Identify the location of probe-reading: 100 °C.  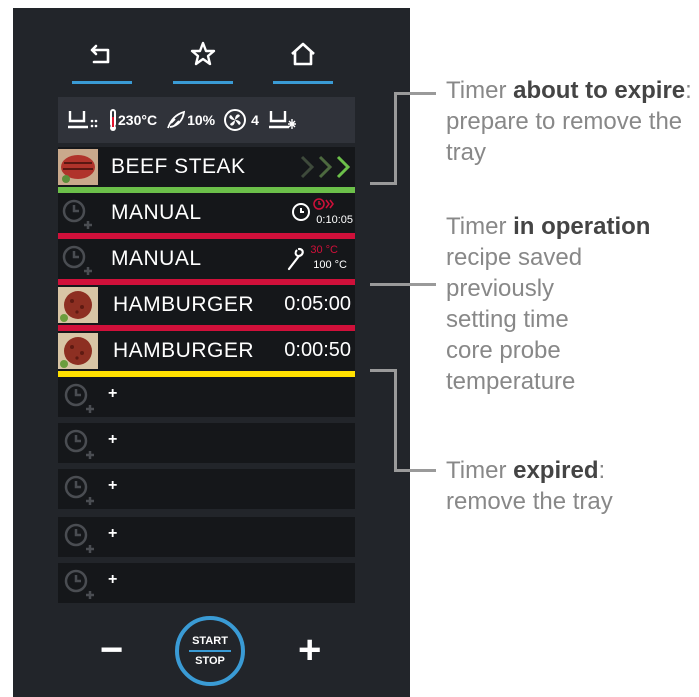
(330, 265).